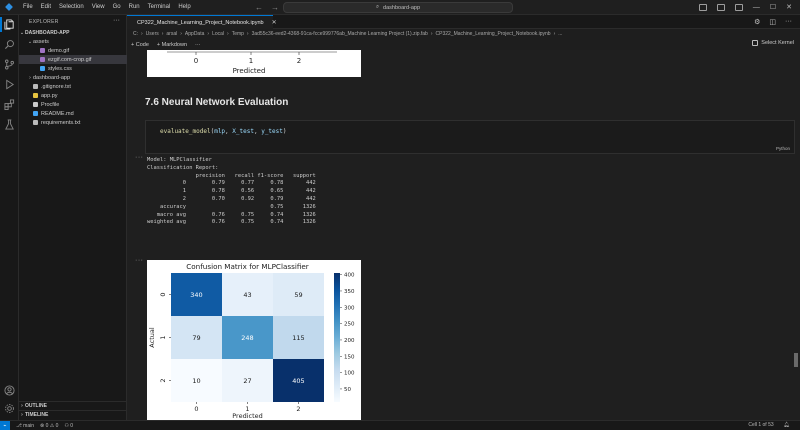 This screenshot has width=800, height=430. I want to click on menu-file: File, so click(28, 7).